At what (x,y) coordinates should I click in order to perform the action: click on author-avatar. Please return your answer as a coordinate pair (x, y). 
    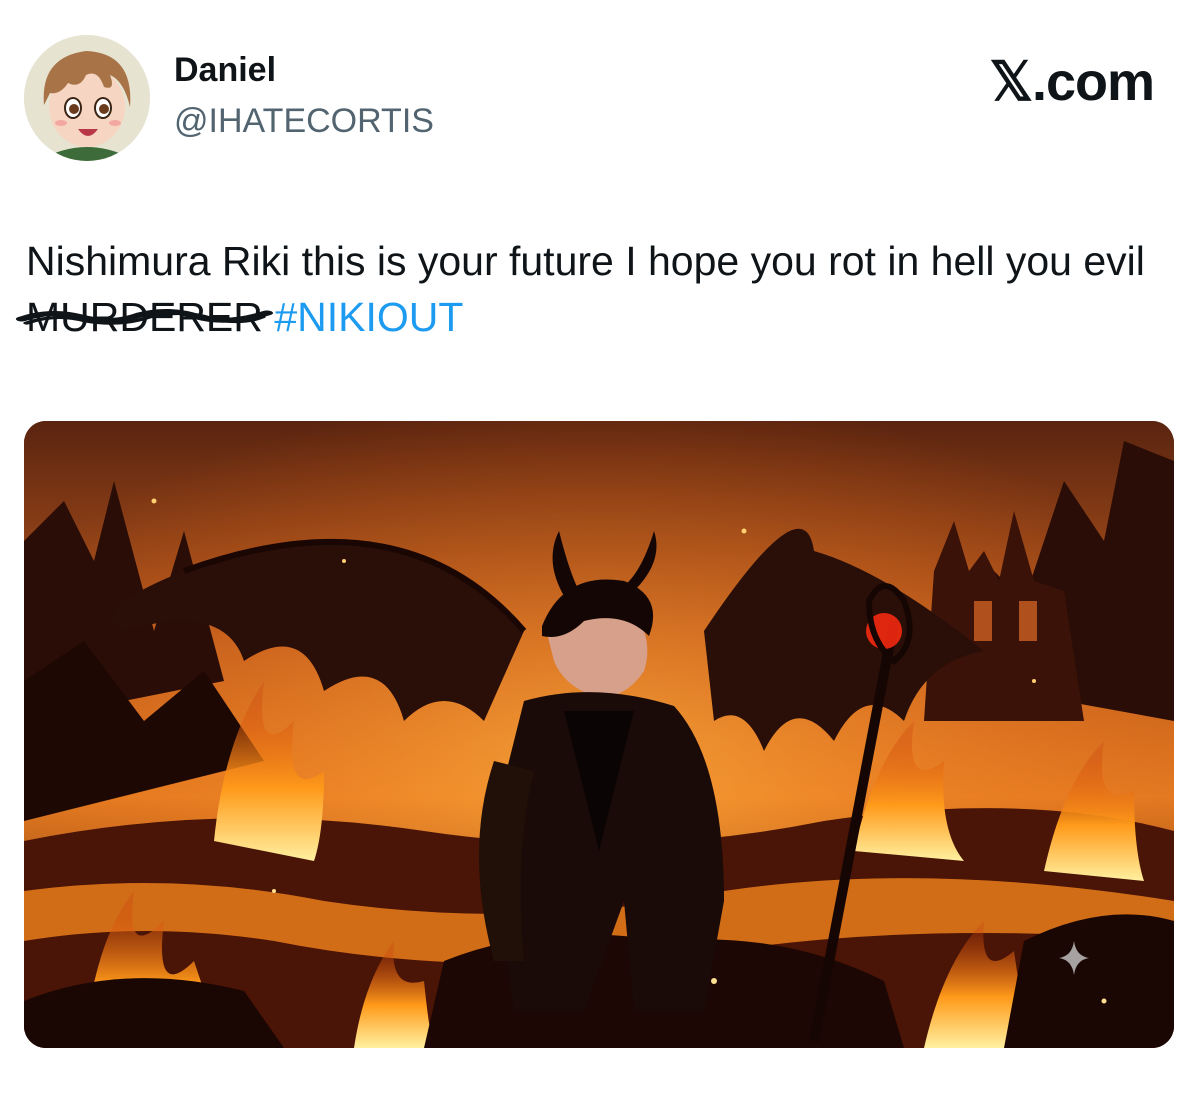
    Looking at the image, I should click on (87, 98).